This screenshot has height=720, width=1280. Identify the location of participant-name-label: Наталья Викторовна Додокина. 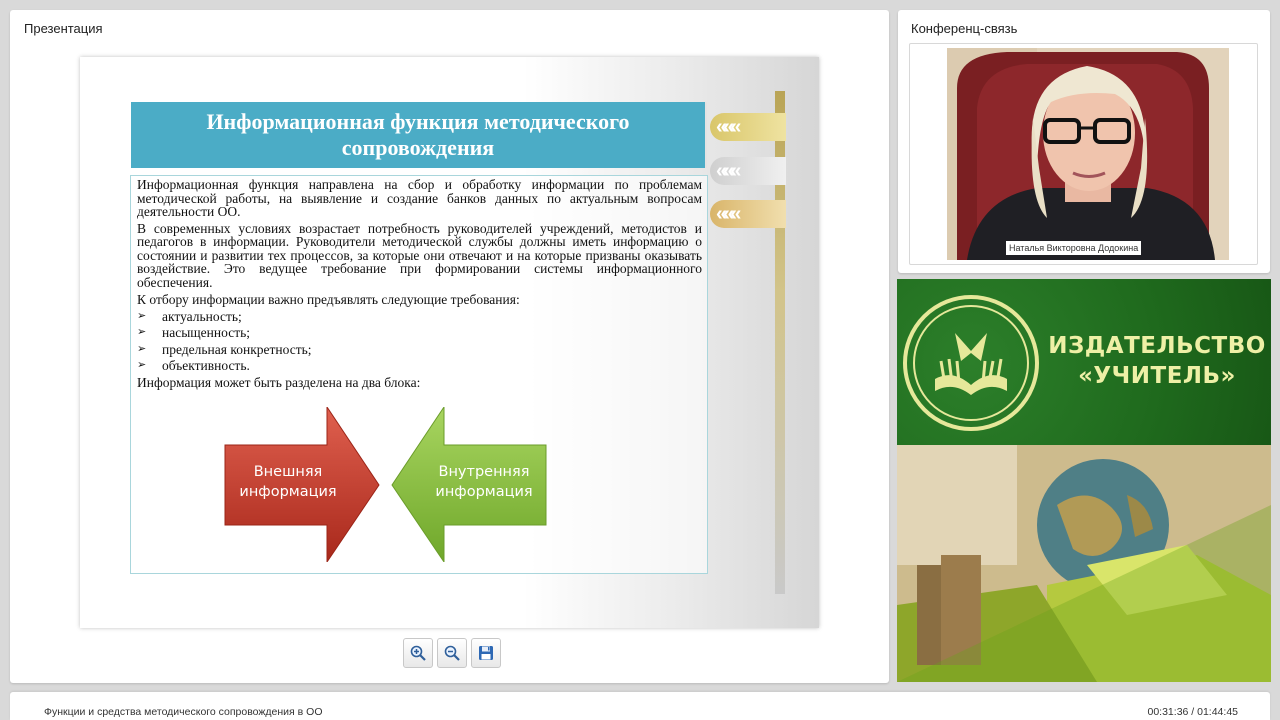
(1074, 248).